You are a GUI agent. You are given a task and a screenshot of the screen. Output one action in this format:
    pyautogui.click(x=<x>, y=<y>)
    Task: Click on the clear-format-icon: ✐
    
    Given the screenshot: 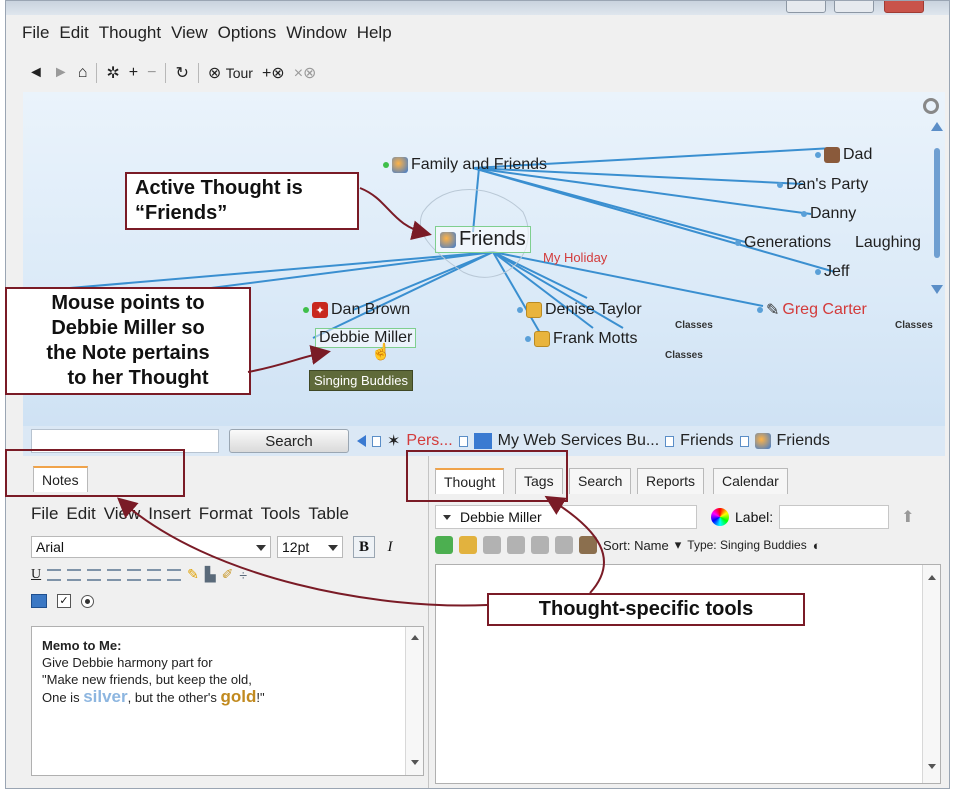 What is the action you would take?
    pyautogui.click(x=228, y=574)
    